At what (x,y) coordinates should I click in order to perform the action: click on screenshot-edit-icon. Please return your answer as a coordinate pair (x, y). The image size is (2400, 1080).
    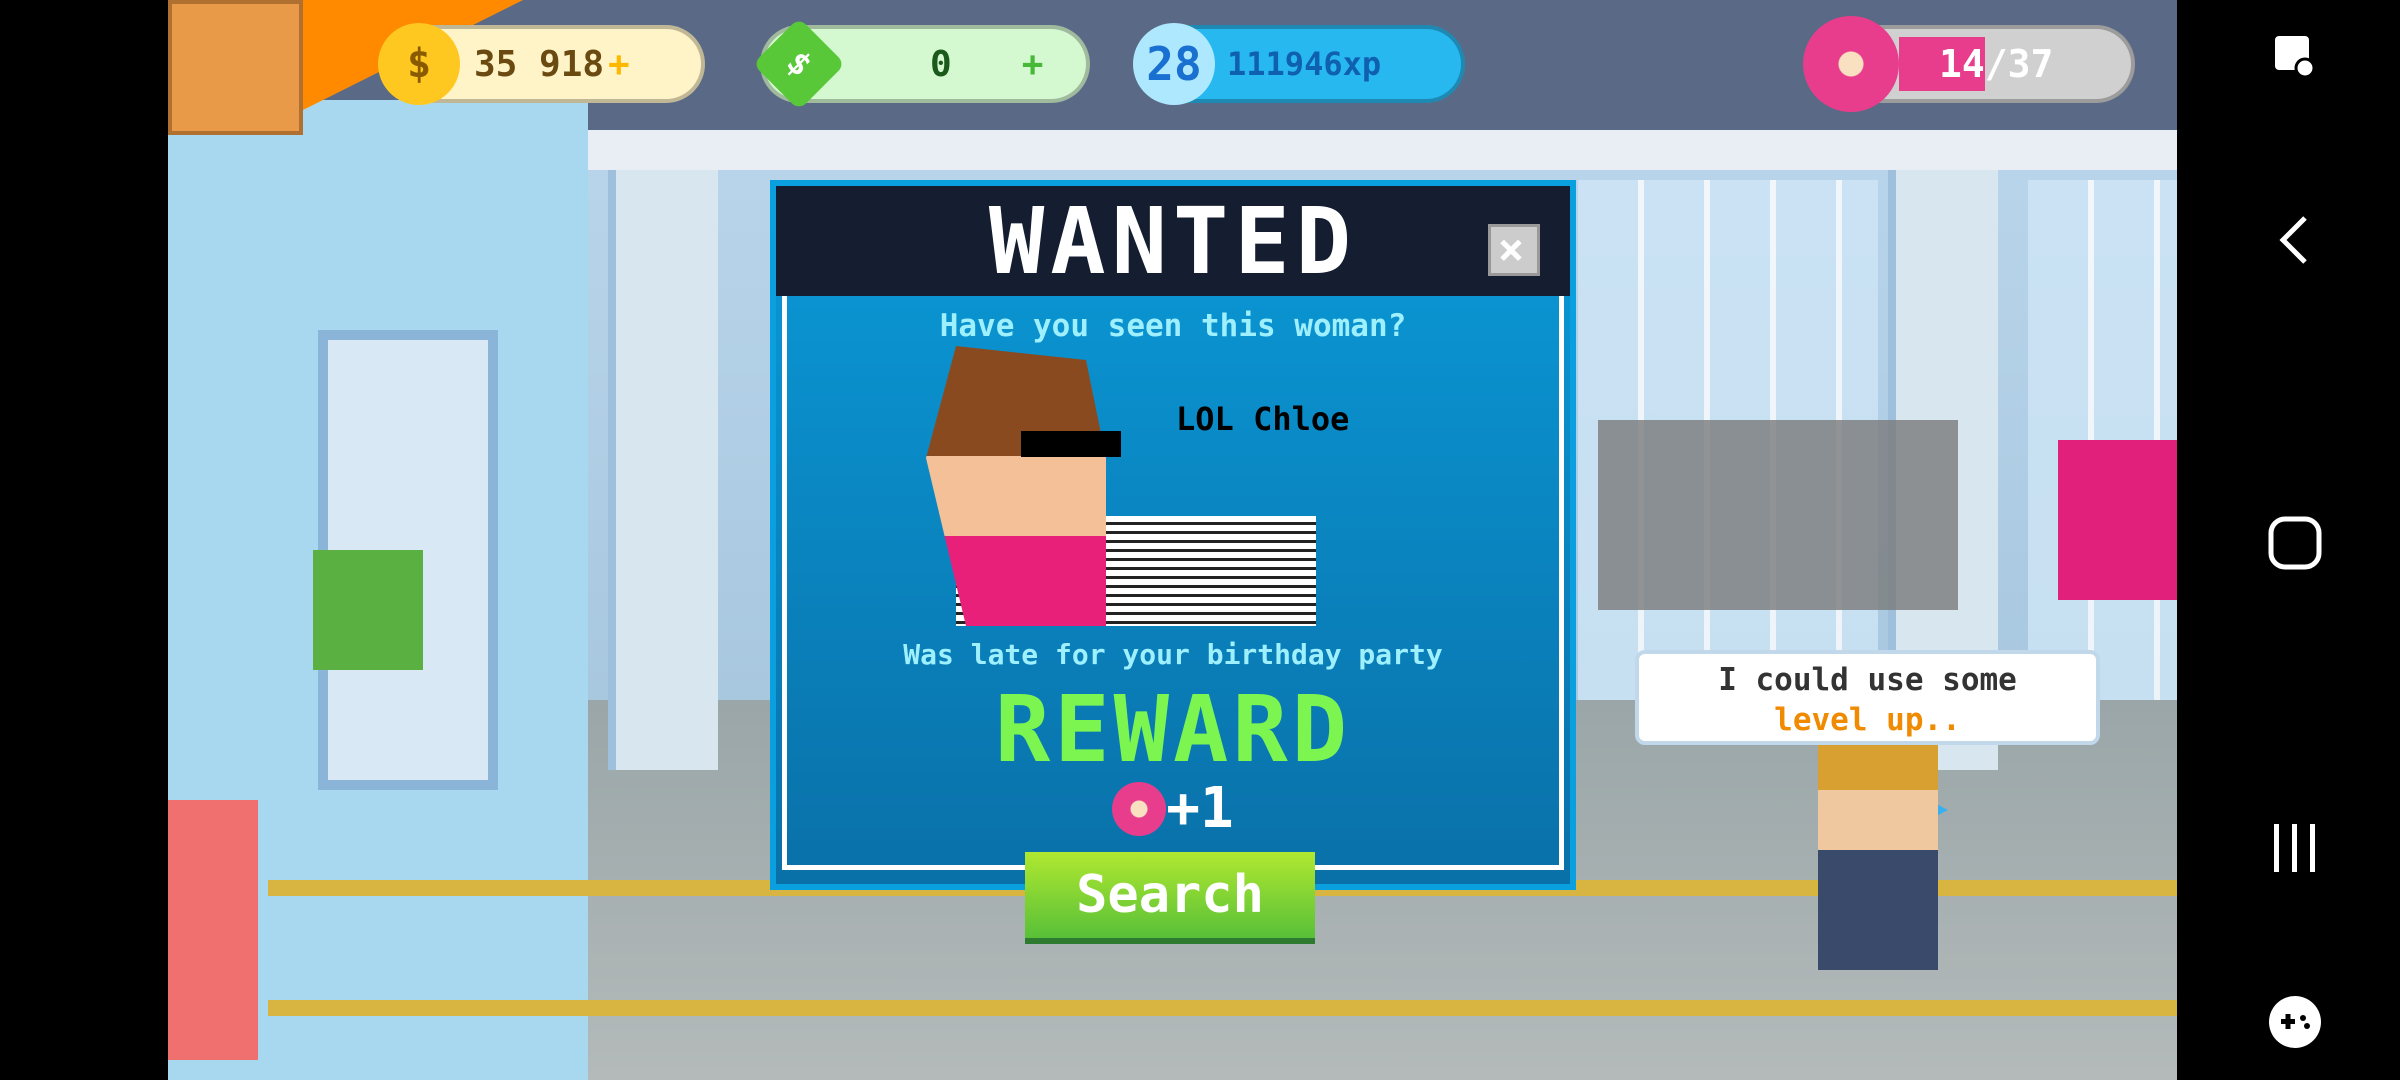
    Looking at the image, I should click on (2295, 56).